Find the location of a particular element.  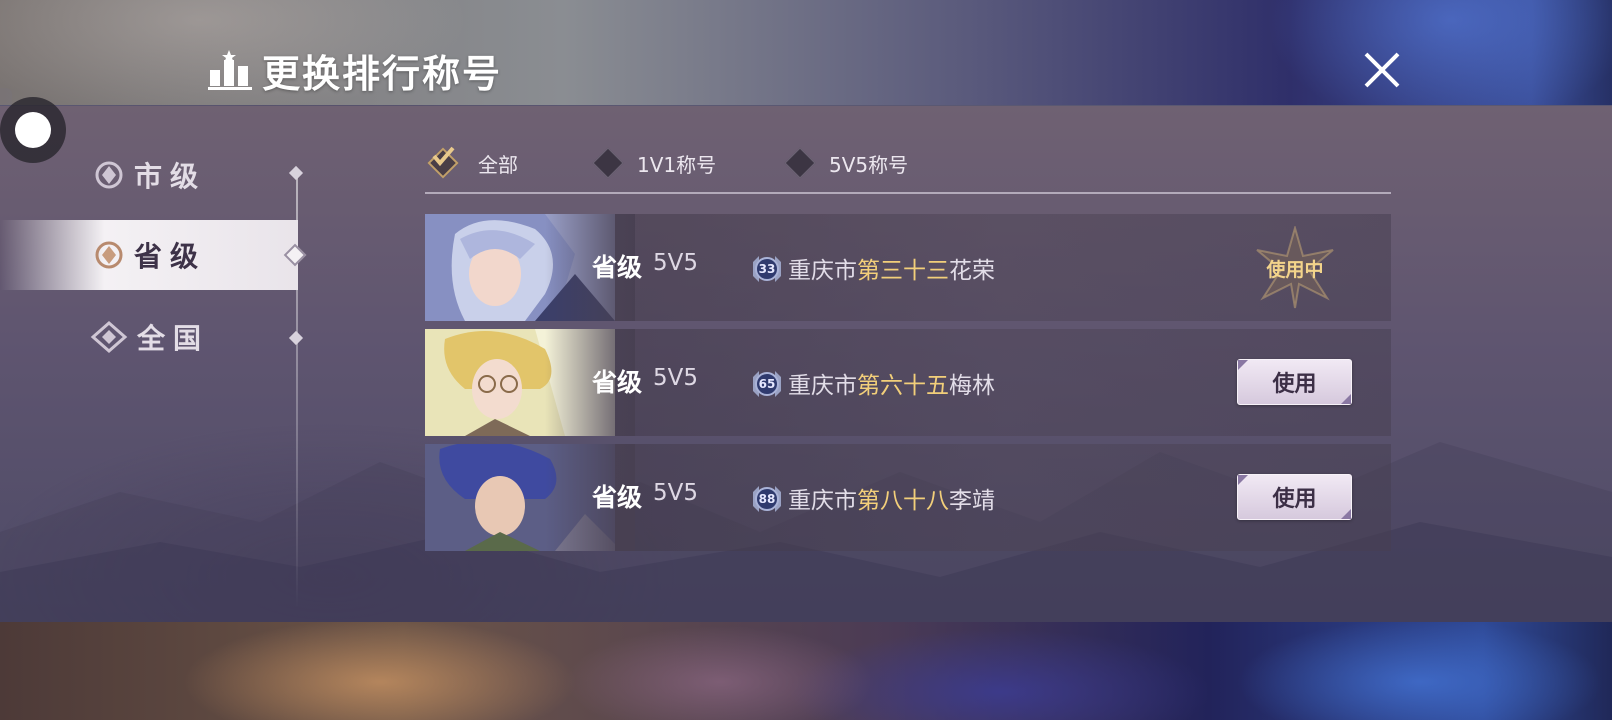

filter-label: 1V1称号 is located at coordinates (677, 164).